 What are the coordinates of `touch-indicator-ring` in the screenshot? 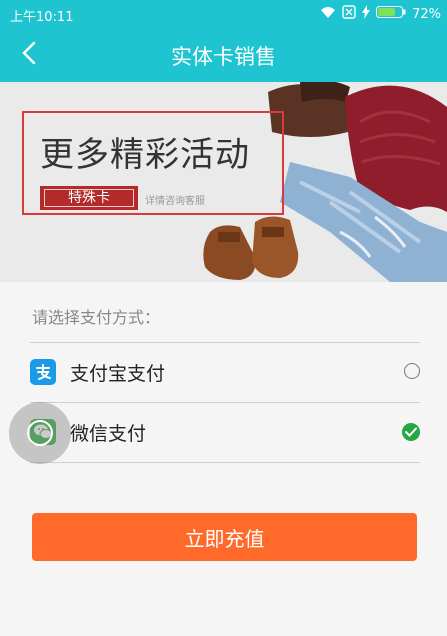 It's located at (40, 433).